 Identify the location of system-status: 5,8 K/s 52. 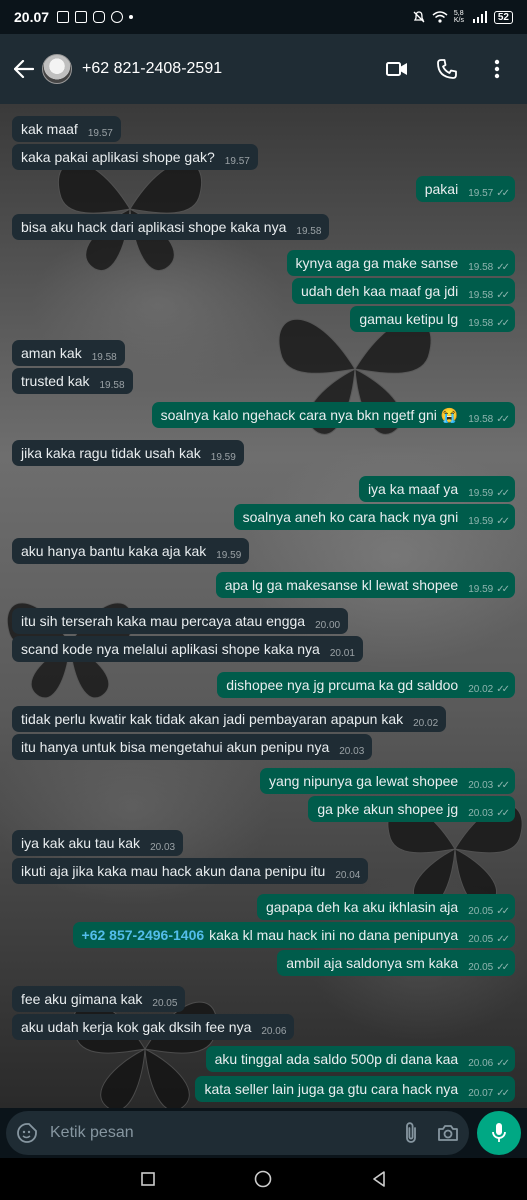
(462, 17).